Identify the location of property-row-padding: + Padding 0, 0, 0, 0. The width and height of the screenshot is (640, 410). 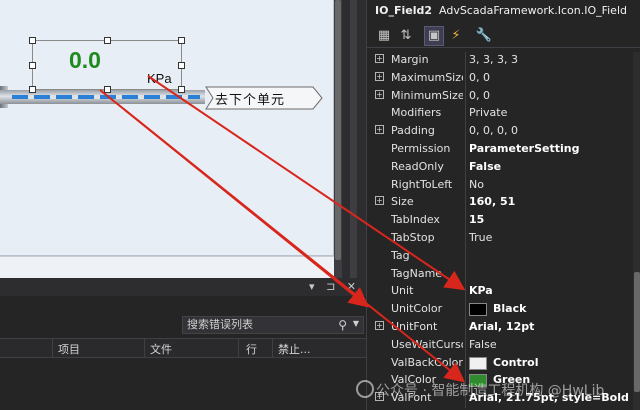
(500, 132).